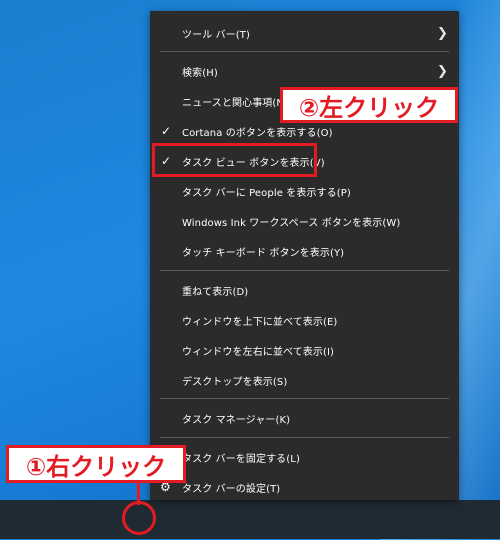  I want to click on callout-text: ①右クリック, so click(96, 466).